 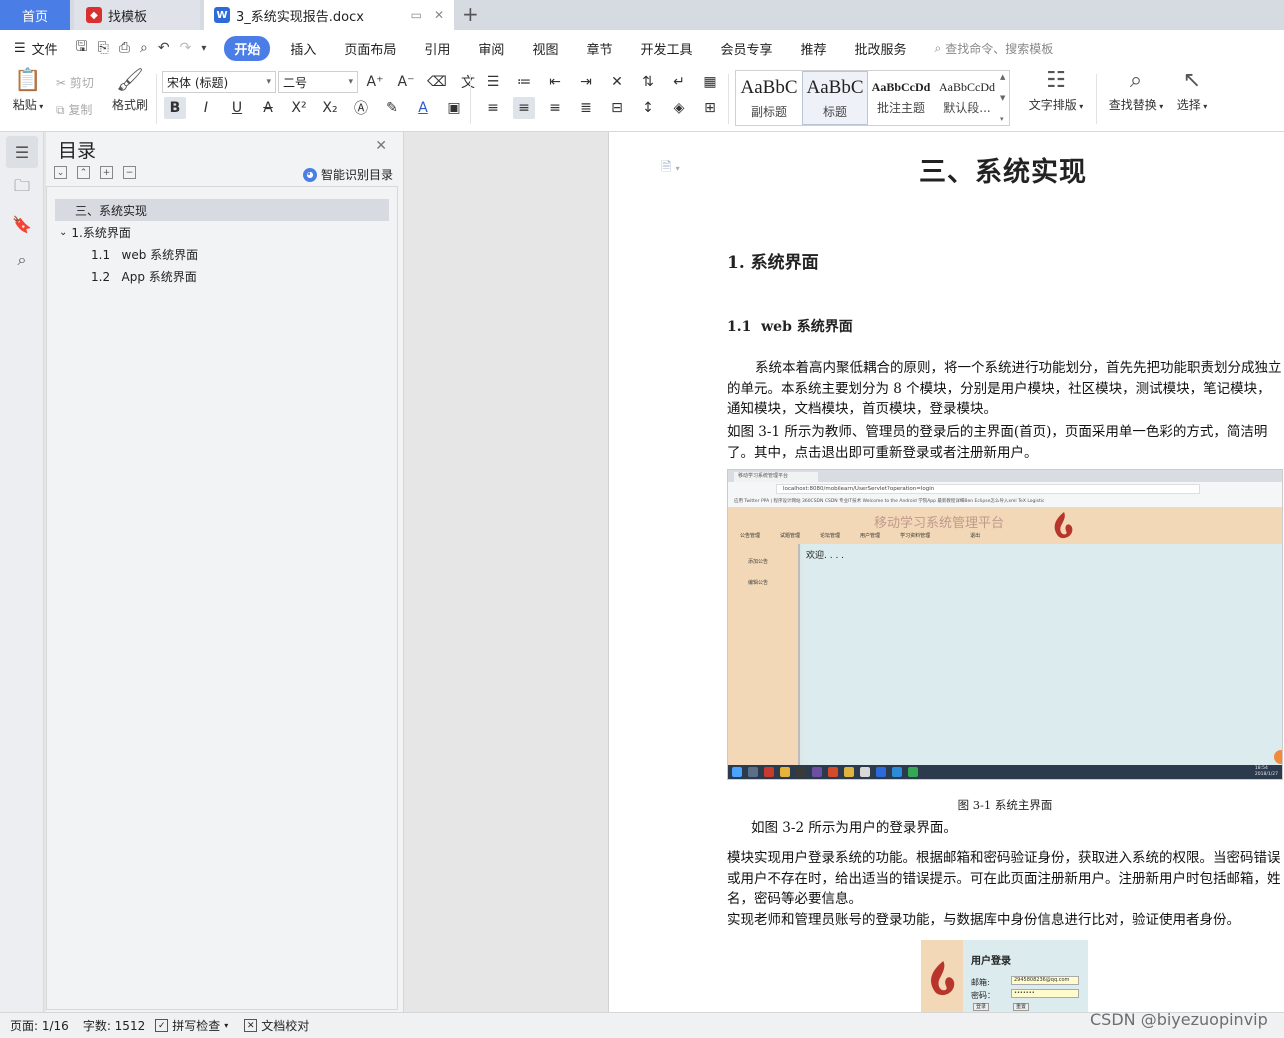 I want to click on phonetic-guide-icon: 文, so click(x=468, y=82).